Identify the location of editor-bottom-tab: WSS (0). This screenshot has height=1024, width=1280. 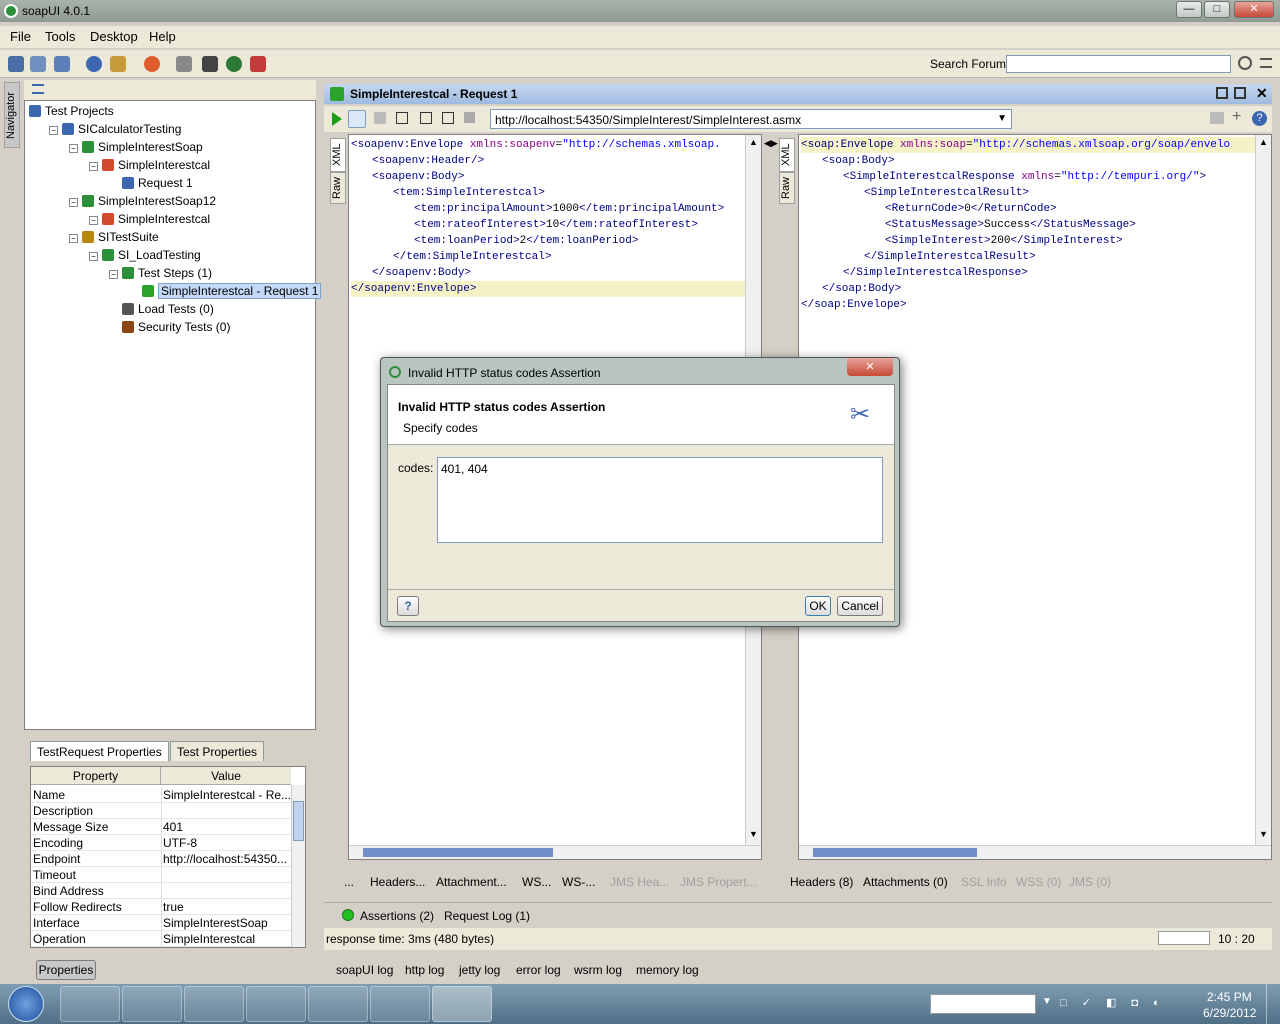
(1038, 882).